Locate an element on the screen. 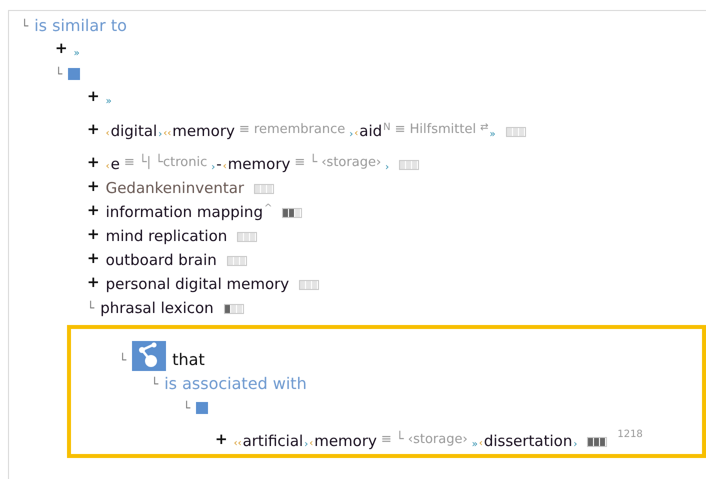 This screenshot has width=706, height=479. term-text: aid is located at coordinates (370, 131).